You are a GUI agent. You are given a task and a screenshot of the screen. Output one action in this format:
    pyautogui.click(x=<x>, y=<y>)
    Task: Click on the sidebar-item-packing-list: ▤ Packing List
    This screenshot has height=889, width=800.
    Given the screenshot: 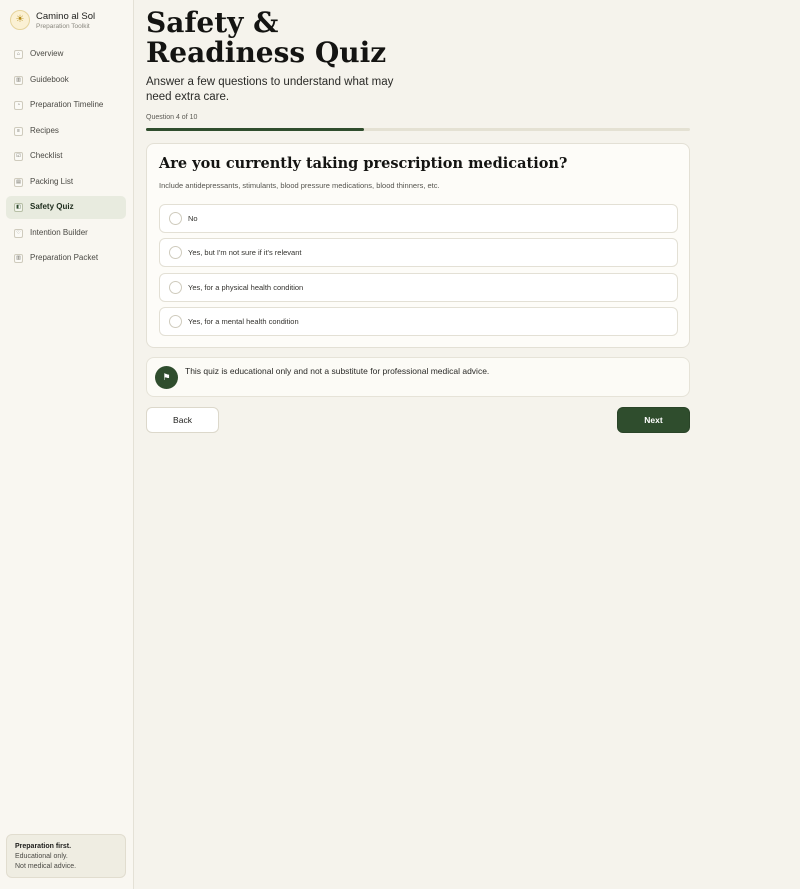 What is the action you would take?
    pyautogui.click(x=66, y=182)
    